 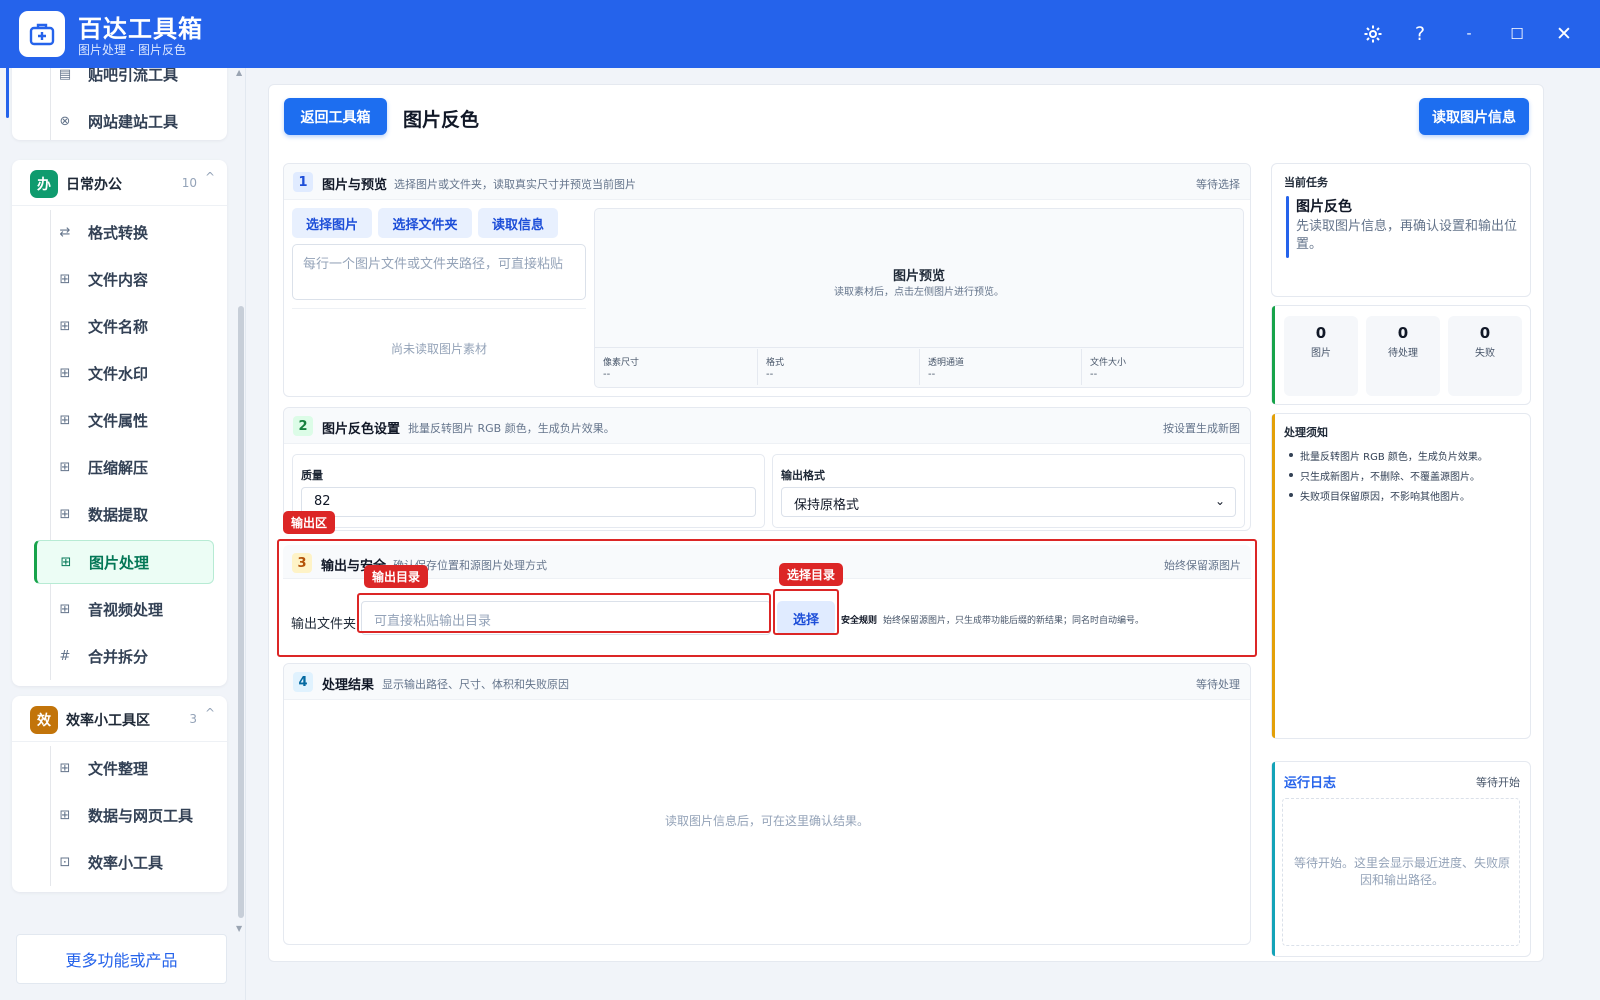 I want to click on log-empty-text: 等待开始。这里会显示最近进度、失败原因和输出路径。, so click(x=1401, y=871).